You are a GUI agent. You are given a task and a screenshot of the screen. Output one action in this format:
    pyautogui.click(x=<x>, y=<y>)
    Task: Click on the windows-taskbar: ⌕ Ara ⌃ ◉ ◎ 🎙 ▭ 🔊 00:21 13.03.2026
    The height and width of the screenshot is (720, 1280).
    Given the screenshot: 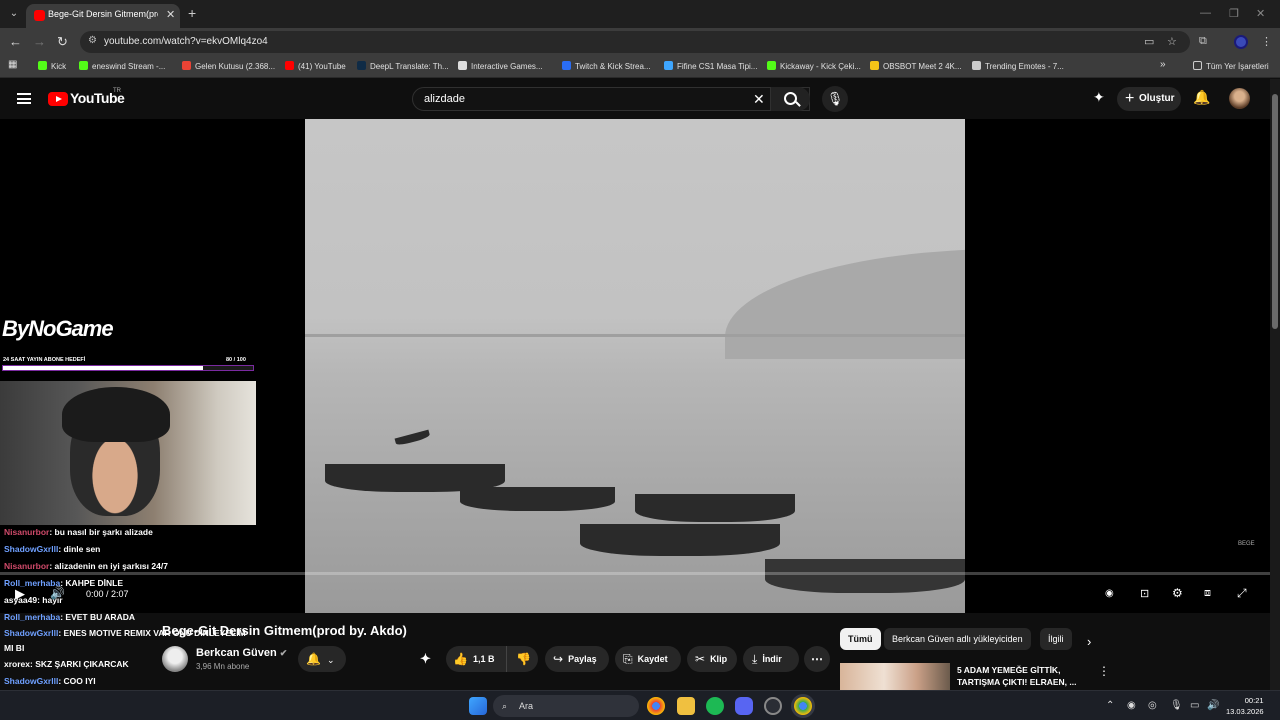 What is the action you would take?
    pyautogui.click(x=640, y=705)
    